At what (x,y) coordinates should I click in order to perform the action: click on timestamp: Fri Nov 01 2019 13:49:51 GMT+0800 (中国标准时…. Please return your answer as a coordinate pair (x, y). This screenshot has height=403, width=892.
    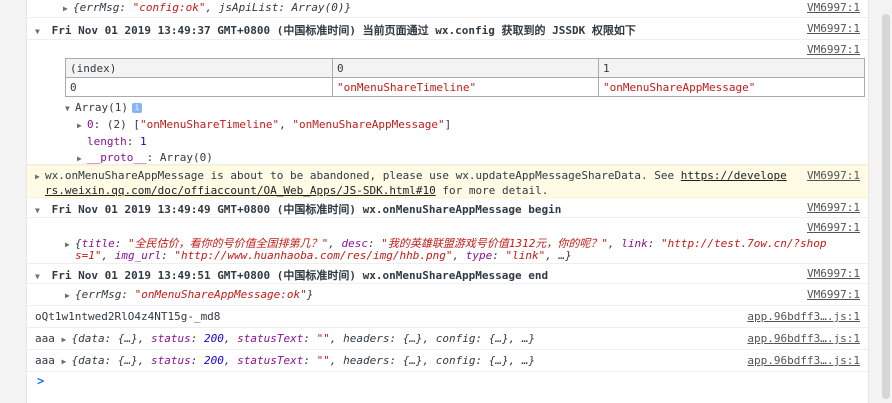
    Looking at the image, I should click on (204, 275).